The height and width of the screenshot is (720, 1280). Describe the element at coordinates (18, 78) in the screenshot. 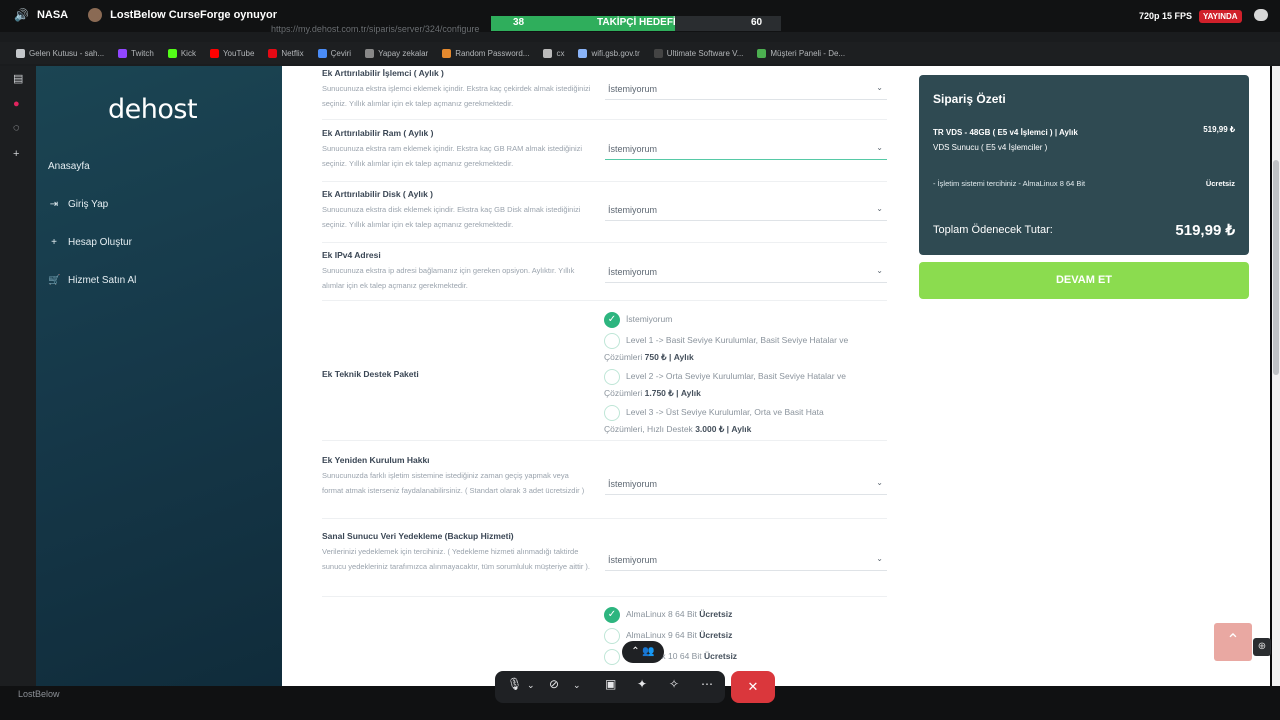

I see `sidebar-toggle-icon: ▤` at that location.